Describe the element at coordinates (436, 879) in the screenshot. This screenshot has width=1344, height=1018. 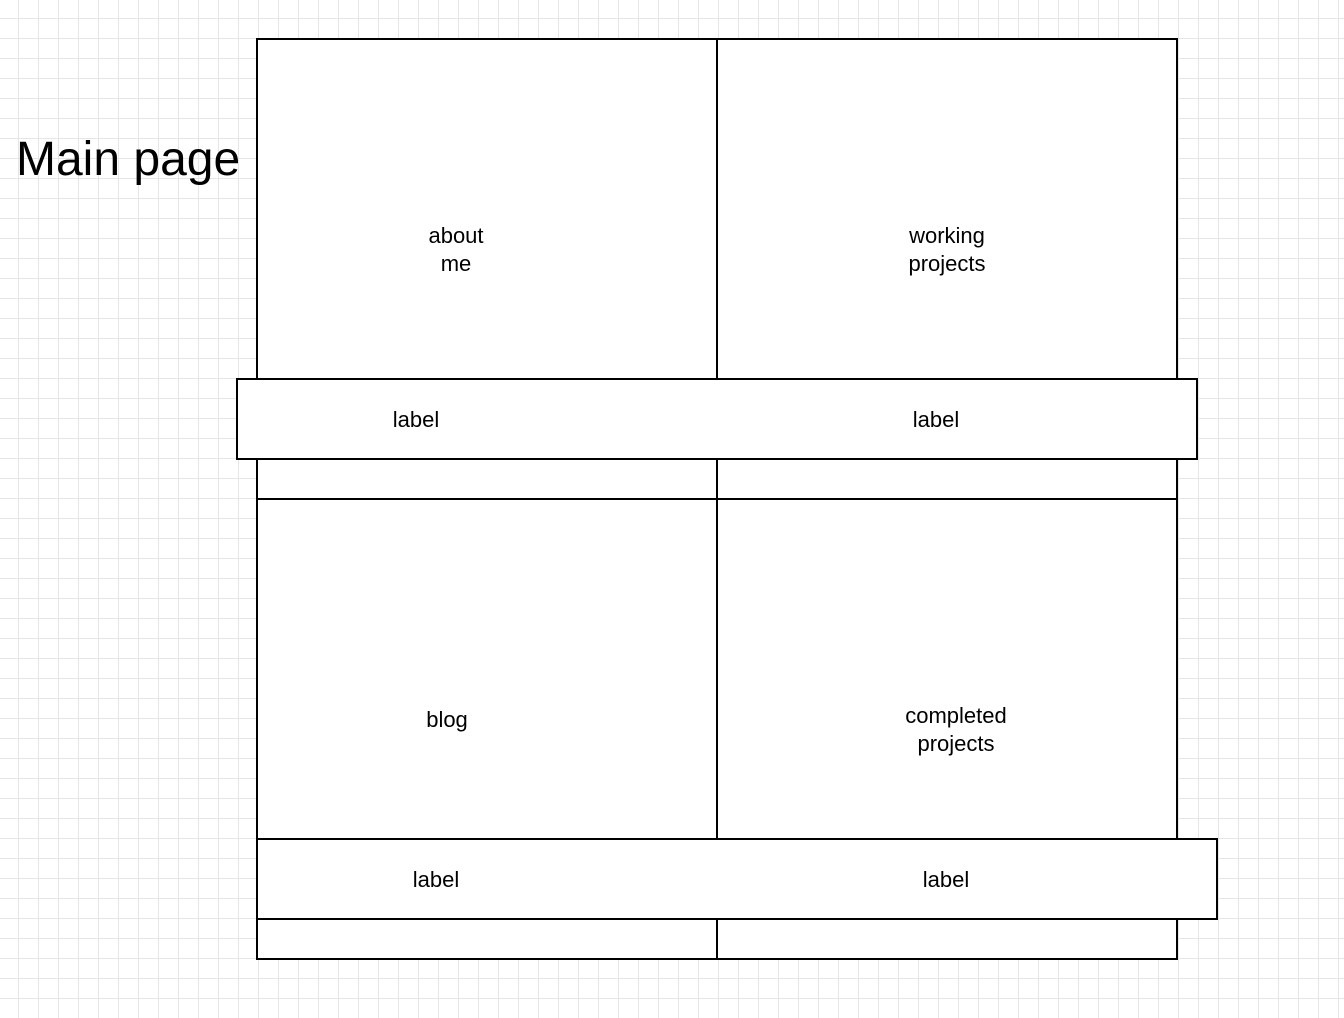
I see `bottom-left-label: label` at that location.